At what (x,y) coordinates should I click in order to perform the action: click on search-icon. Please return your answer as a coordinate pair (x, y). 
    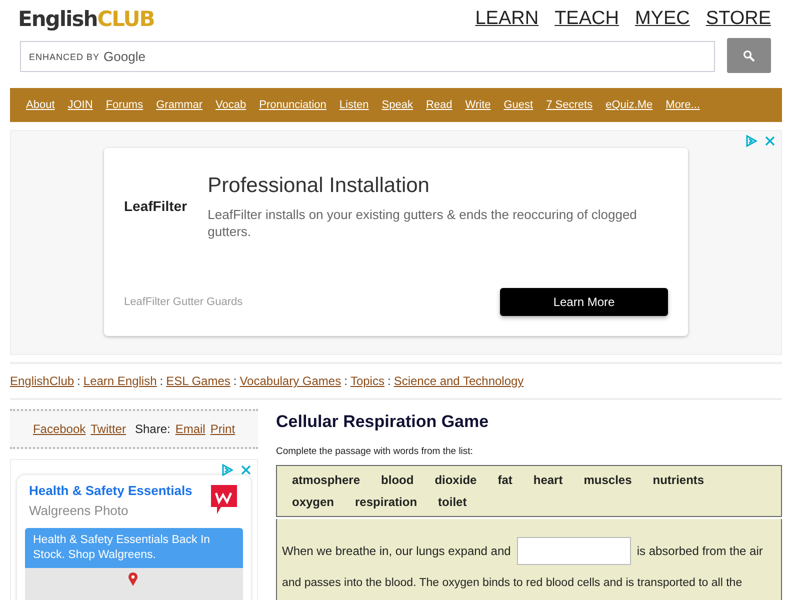
    Looking at the image, I should click on (749, 56).